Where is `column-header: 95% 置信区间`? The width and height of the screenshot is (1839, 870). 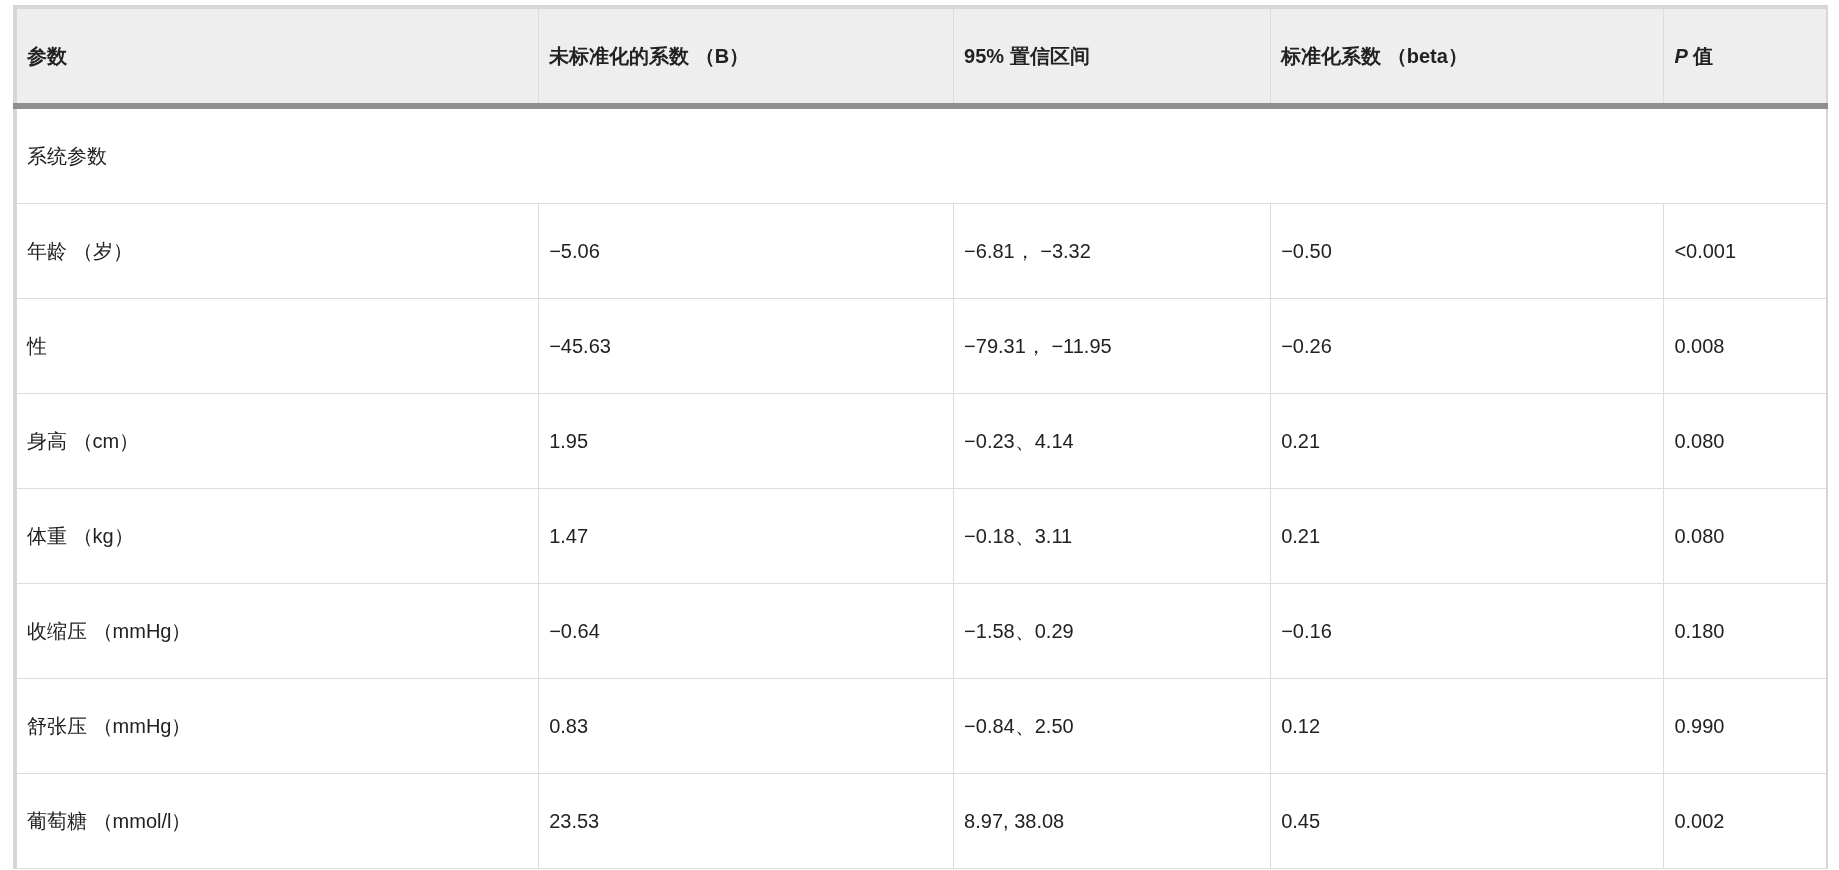 column-header: 95% 置信区间 is located at coordinates (1112, 56).